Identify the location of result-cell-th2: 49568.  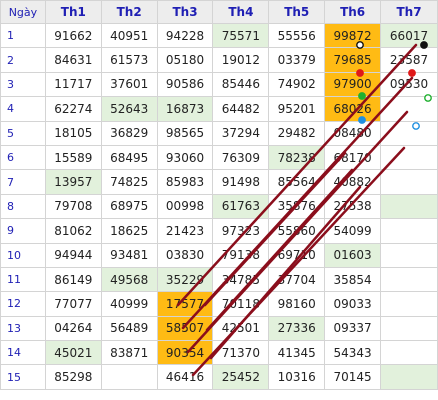
(129, 279).